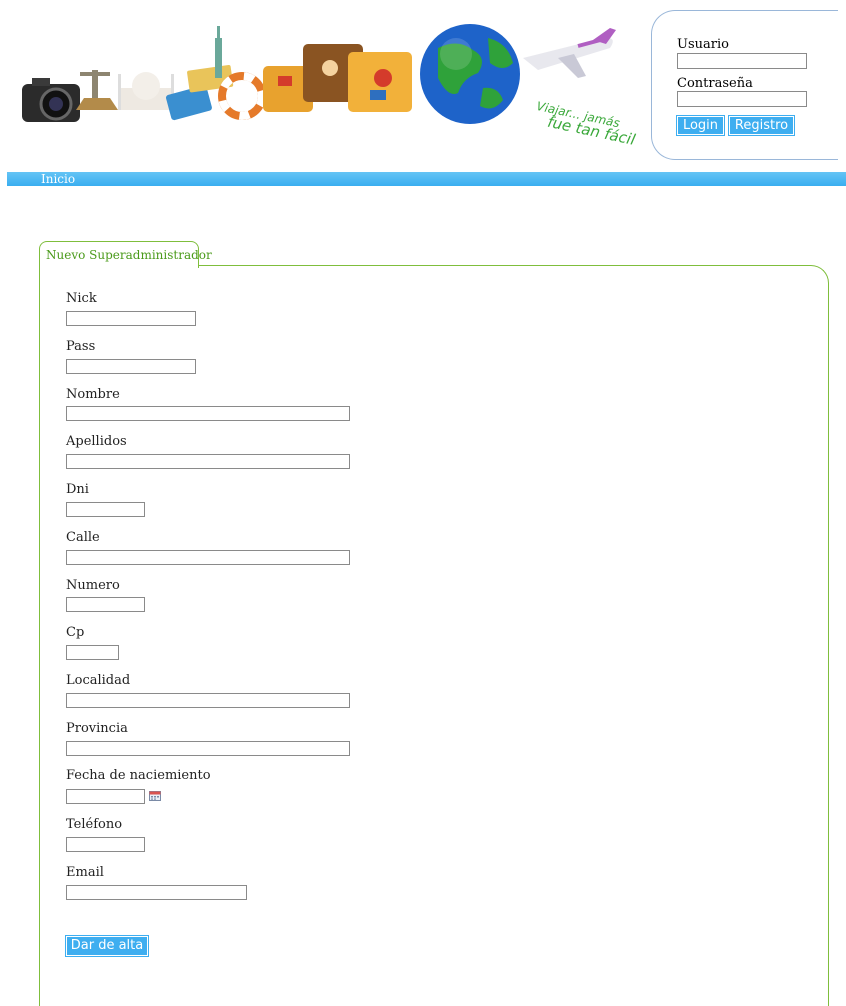 The image size is (846, 1006). What do you see at coordinates (93, 585) in the screenshot?
I see `numero-label: Numero` at bounding box center [93, 585].